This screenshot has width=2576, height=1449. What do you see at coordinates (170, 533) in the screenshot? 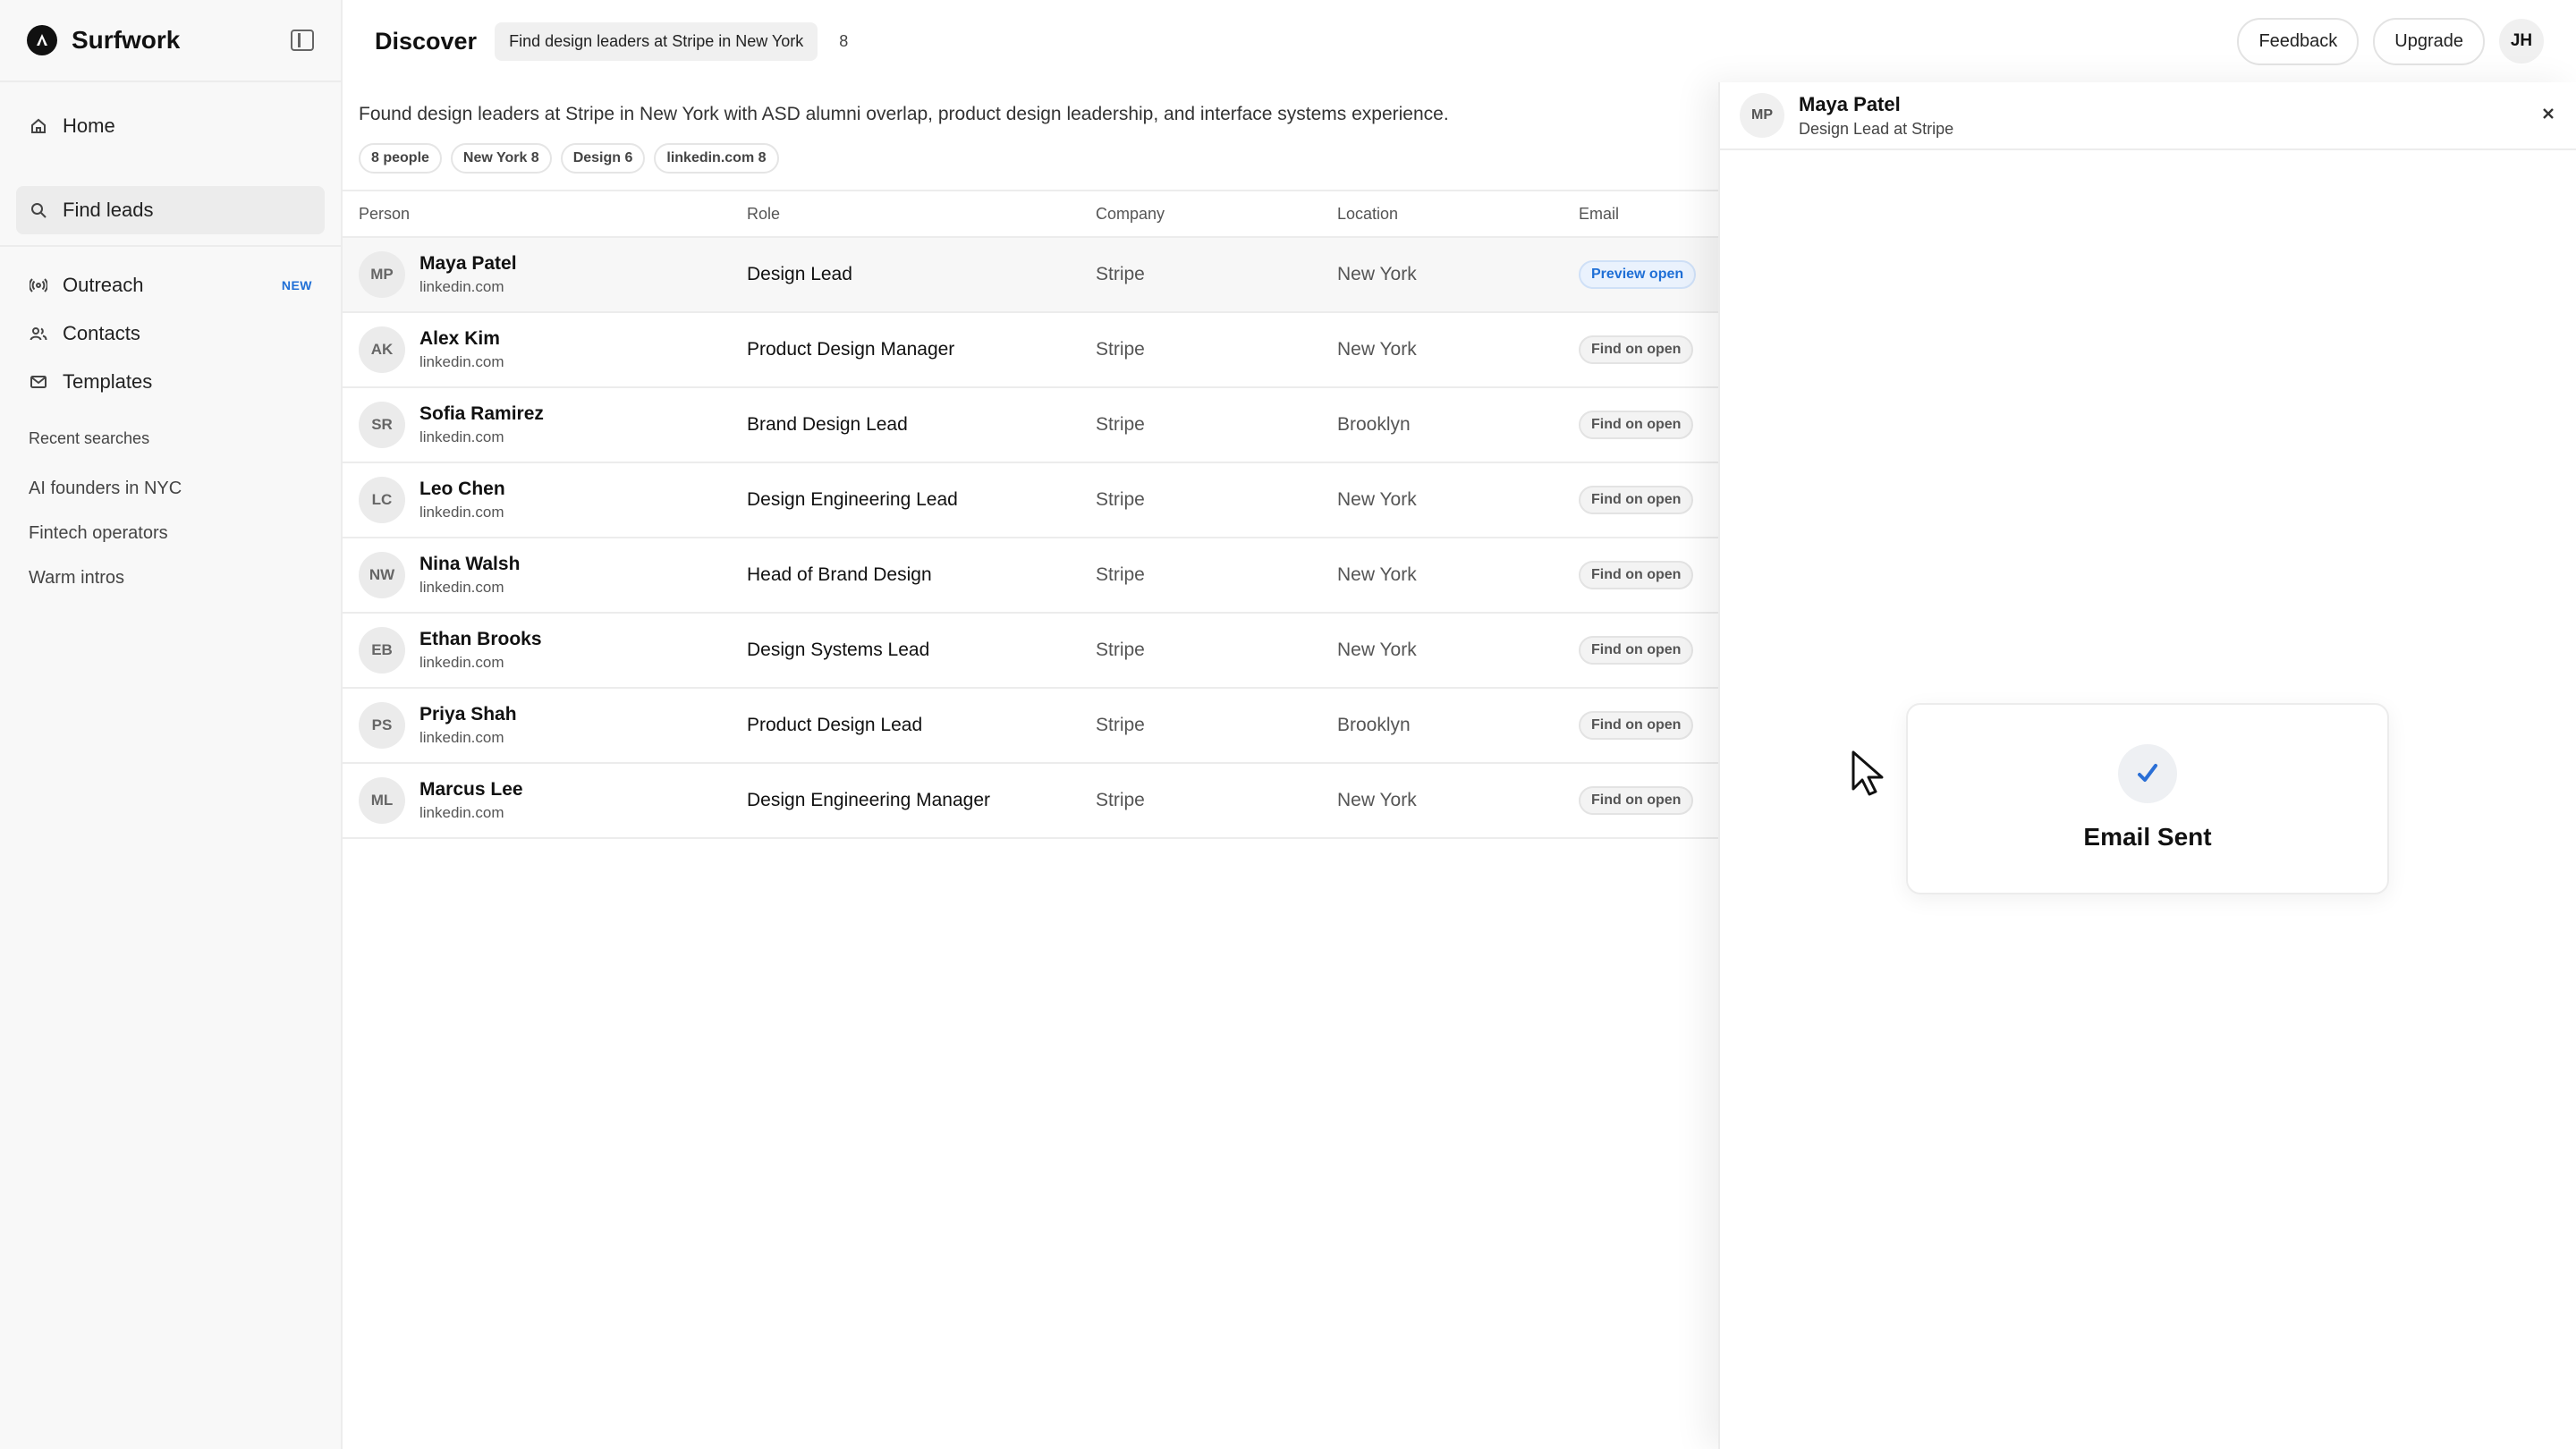
I see `recent-search-item: Fintech operators` at bounding box center [170, 533].